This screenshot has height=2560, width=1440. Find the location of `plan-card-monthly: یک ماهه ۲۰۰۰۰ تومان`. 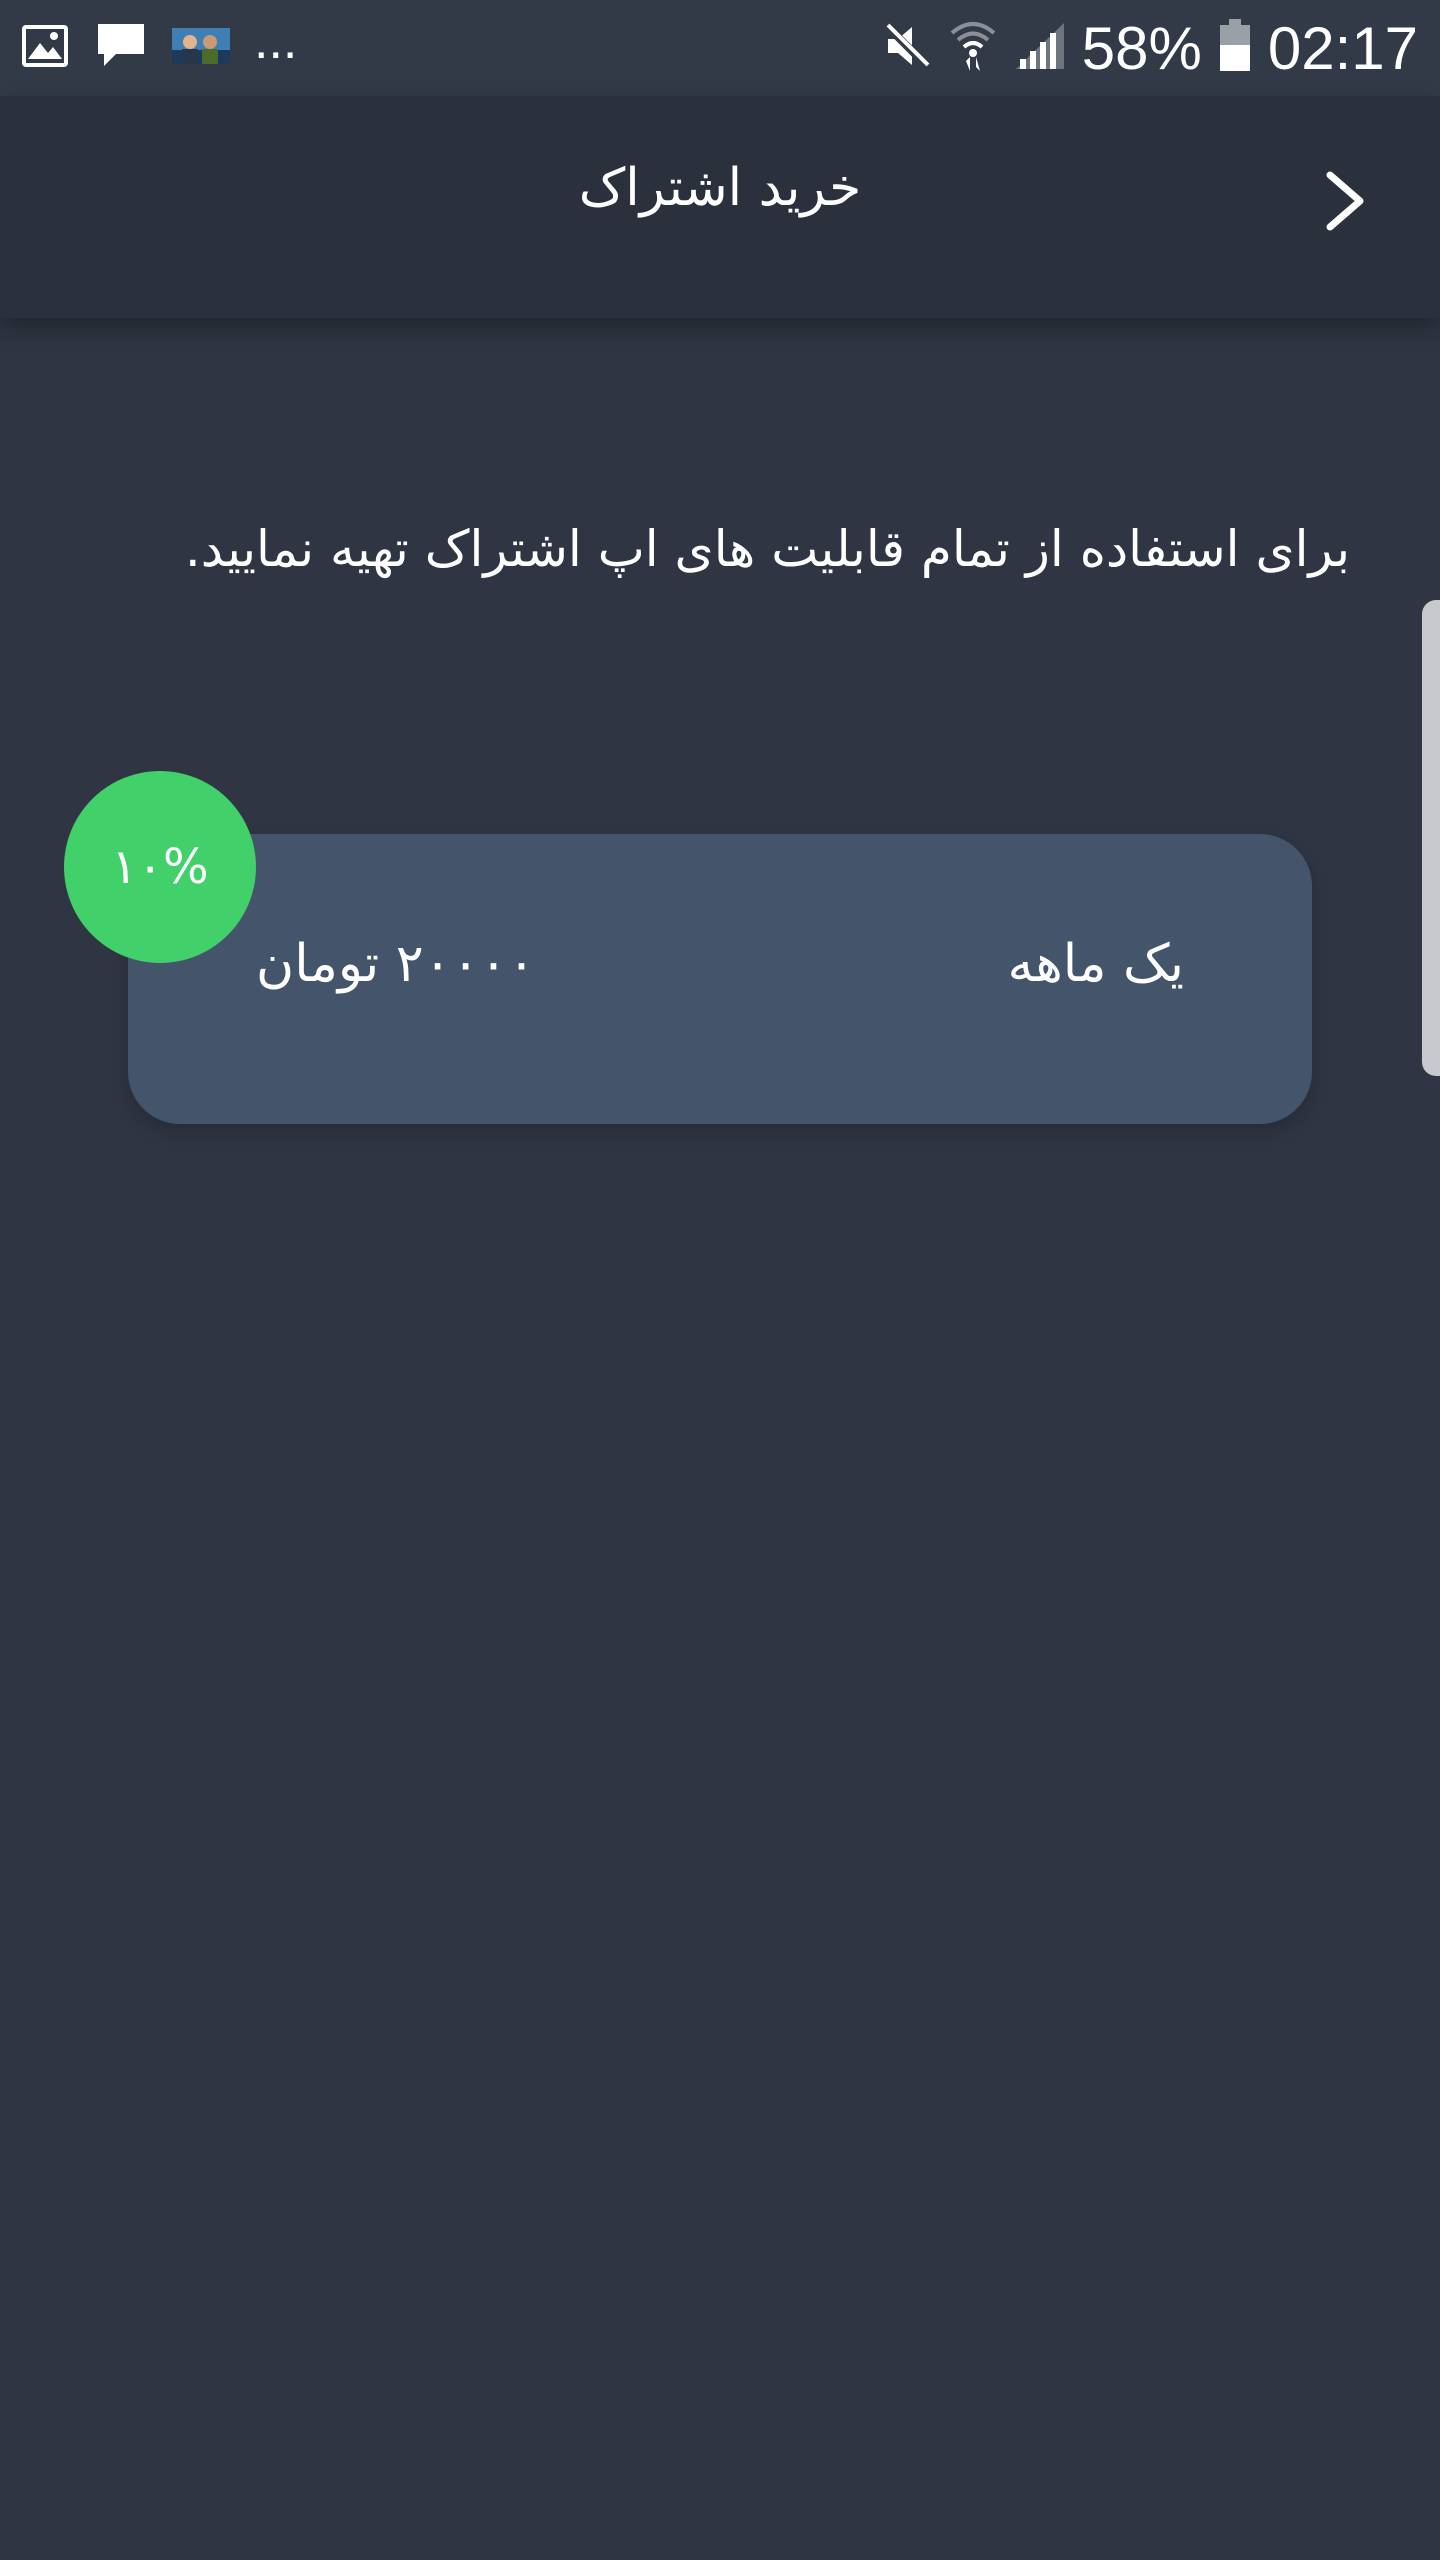

plan-card-monthly: یک ماهه ۲۰۰۰۰ تومان is located at coordinates (720, 979).